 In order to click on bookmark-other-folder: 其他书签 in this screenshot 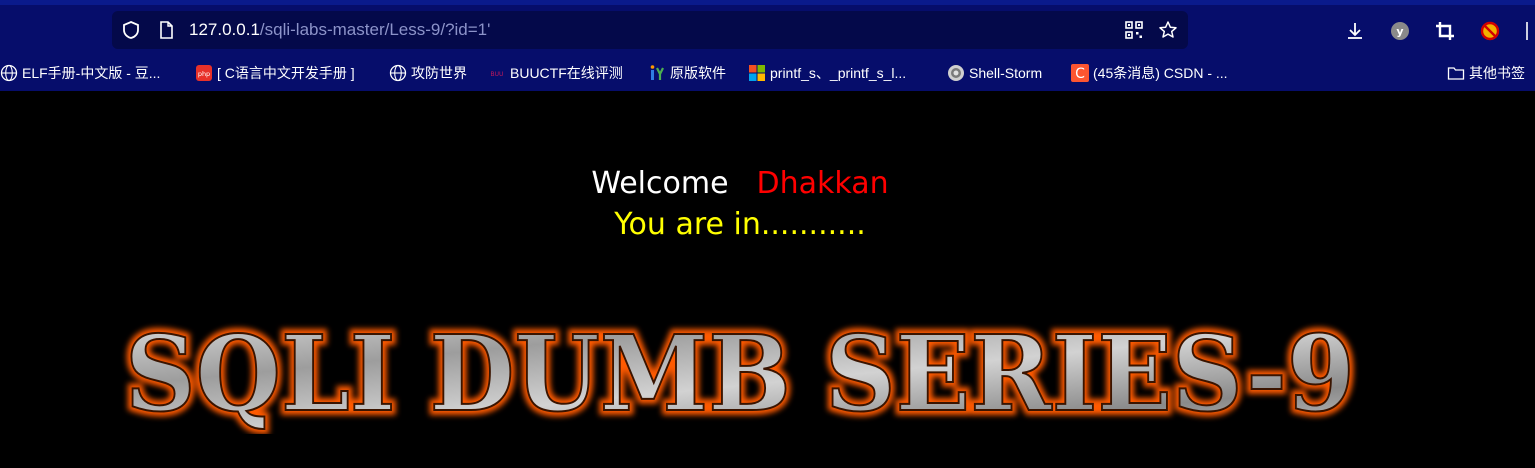, I will do `click(1486, 73)`.